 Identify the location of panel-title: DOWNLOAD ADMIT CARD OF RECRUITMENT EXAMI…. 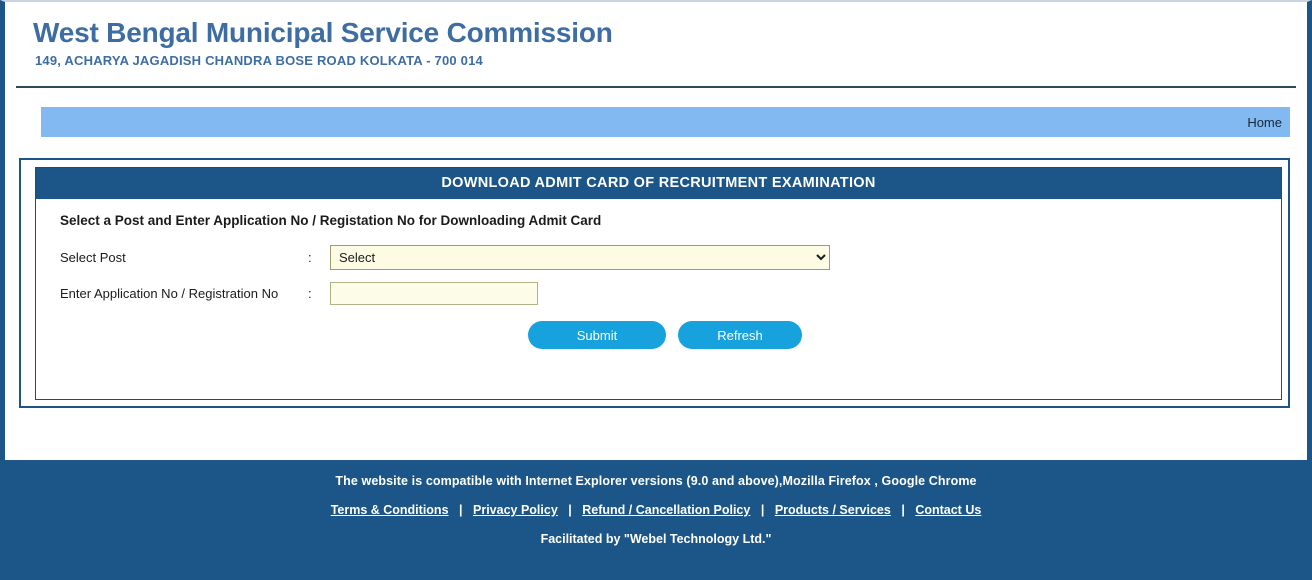
(658, 183).